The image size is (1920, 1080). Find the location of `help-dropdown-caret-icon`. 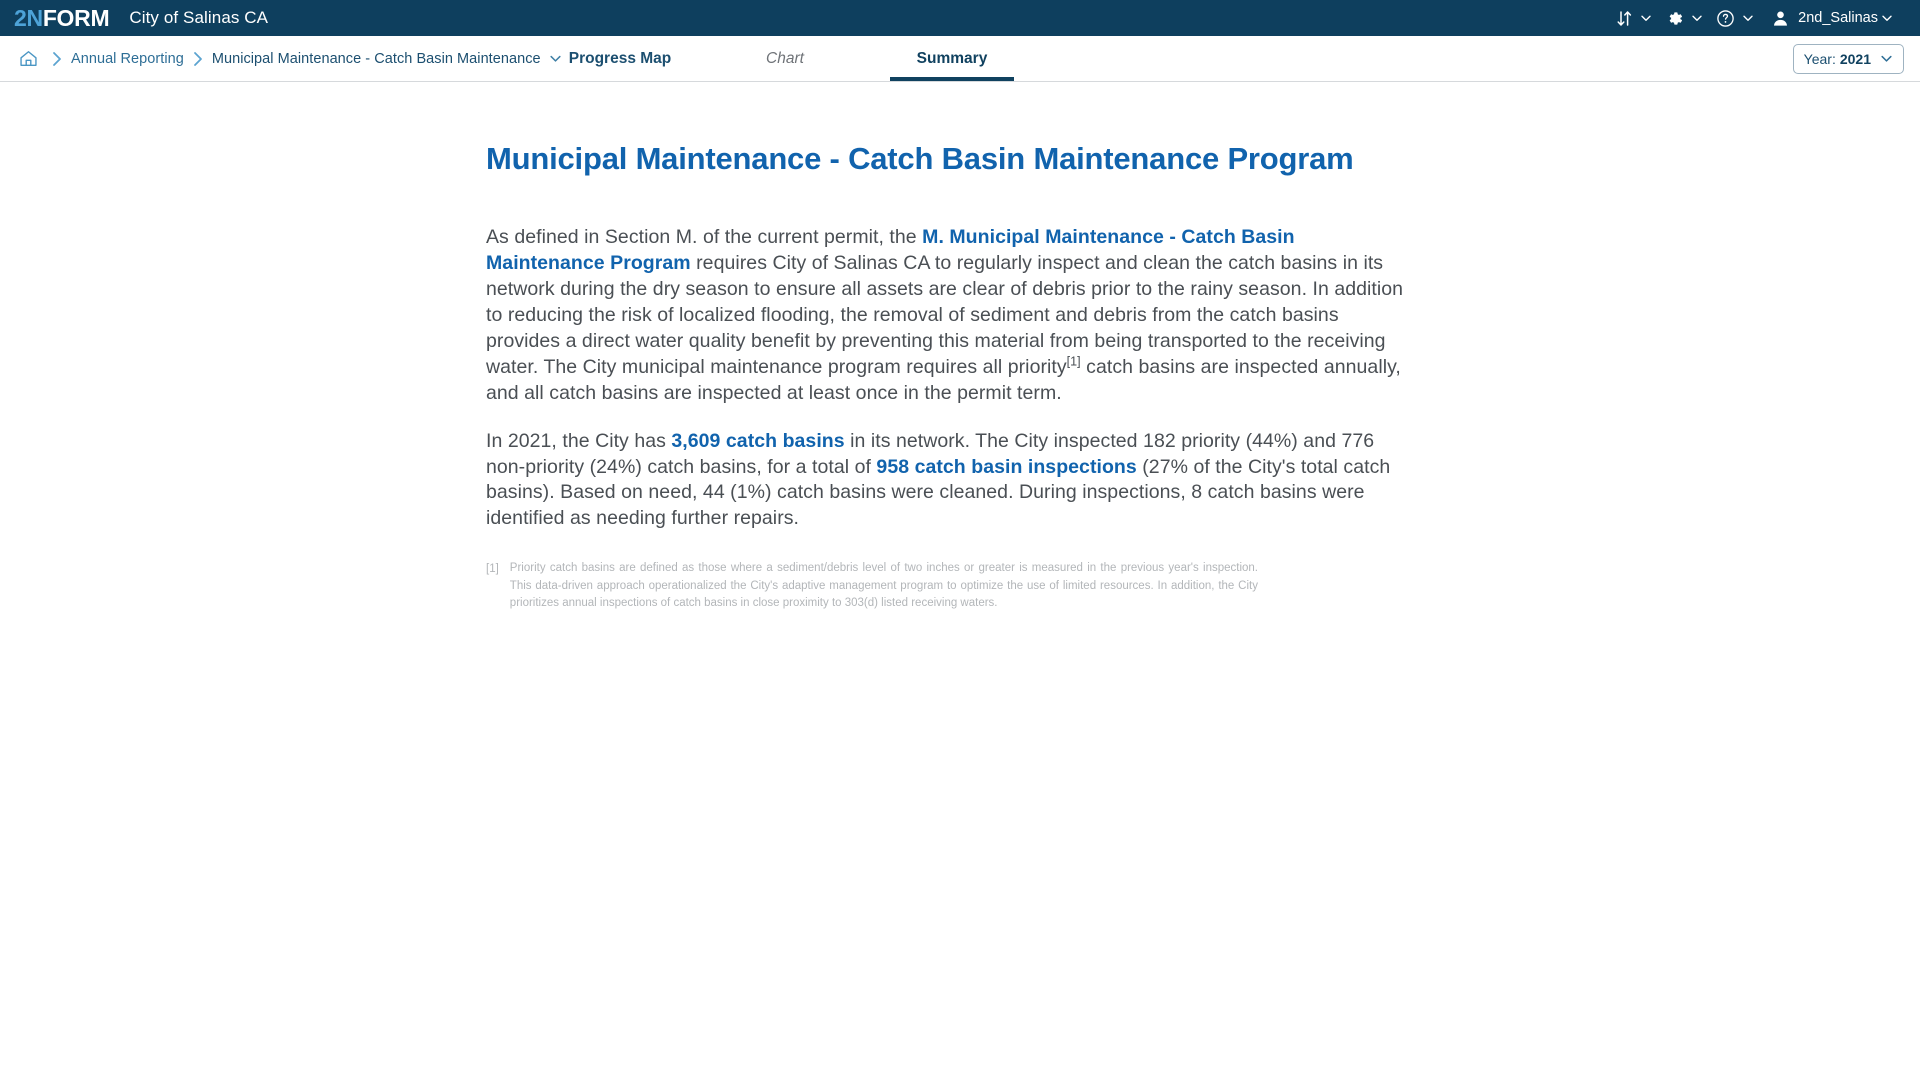

help-dropdown-caret-icon is located at coordinates (1751, 18).